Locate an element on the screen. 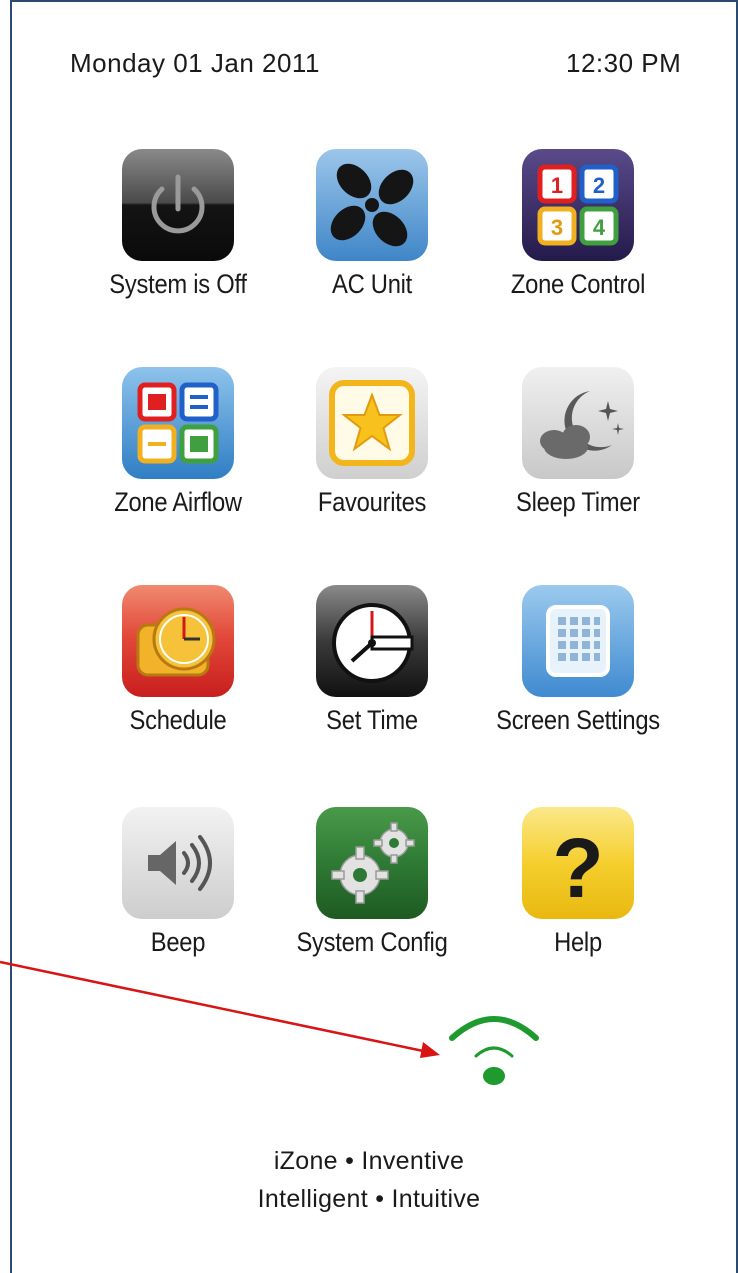 The height and width of the screenshot is (1273, 738). wifi-icon is located at coordinates (498, 1050).